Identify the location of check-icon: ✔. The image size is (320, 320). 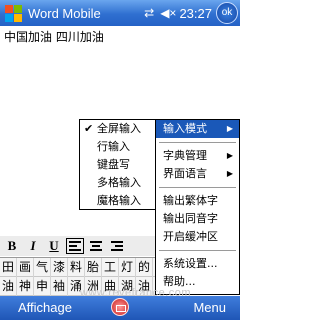
(89, 128).